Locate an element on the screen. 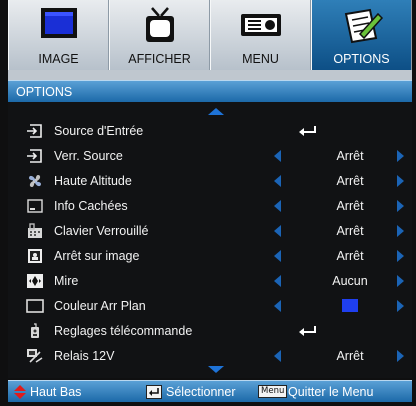 The width and height of the screenshot is (416, 406). list-item-value: Aucun is located at coordinates (350, 281).